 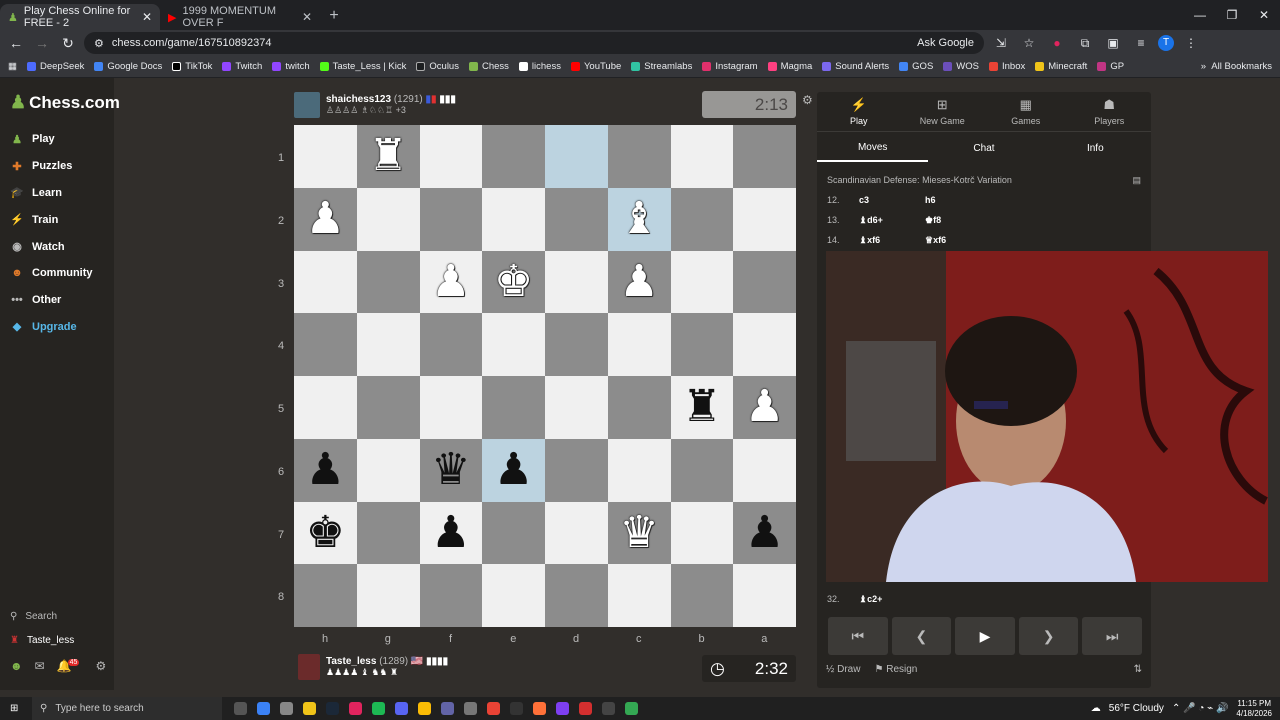 I want to click on omnibox: ⚙ chess.com/game/167510892374 Ask Google, so click(x=534, y=43).